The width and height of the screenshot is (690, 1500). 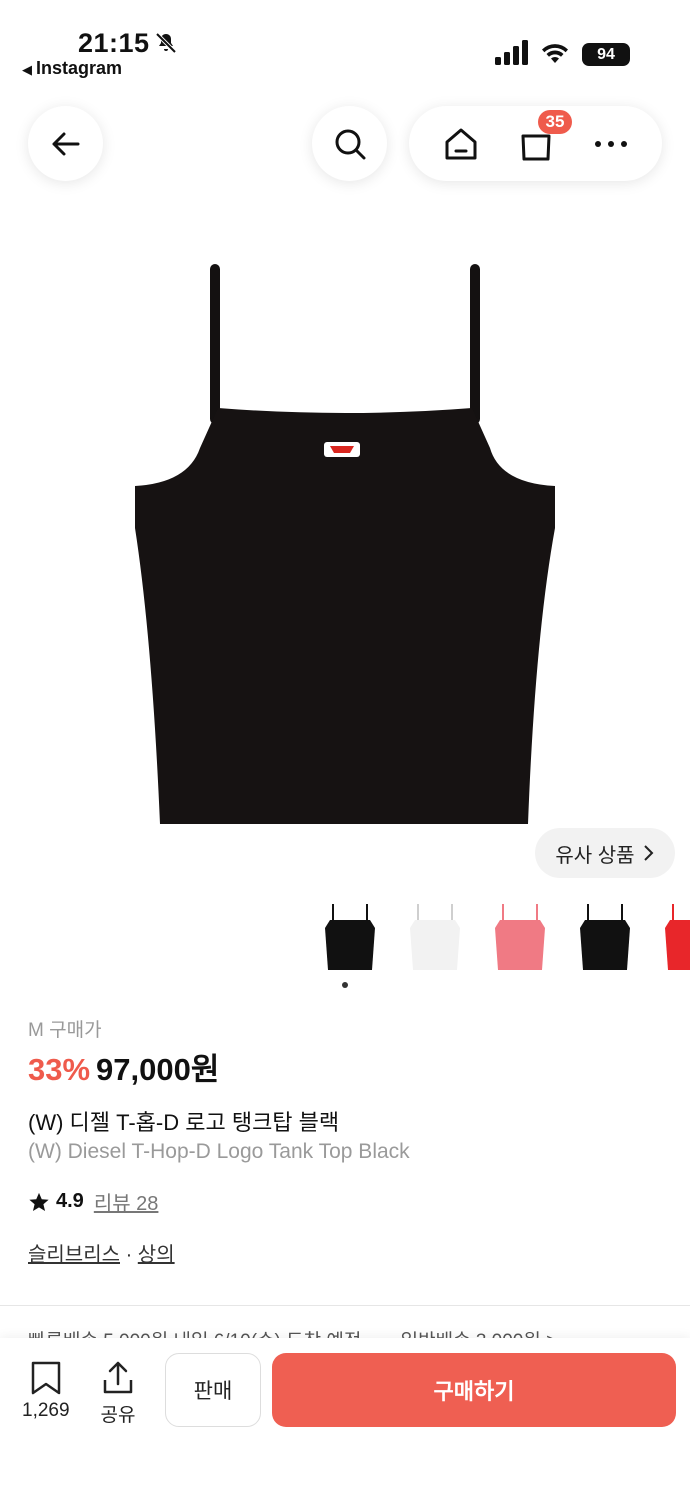 I want to click on bookmark-count: 1,269, so click(x=46, y=1410).